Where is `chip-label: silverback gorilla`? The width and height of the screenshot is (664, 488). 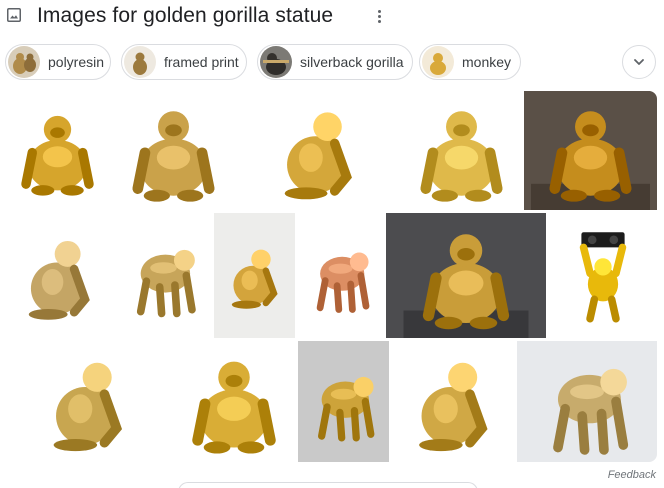
chip-label: silverback gorilla is located at coordinates (352, 62).